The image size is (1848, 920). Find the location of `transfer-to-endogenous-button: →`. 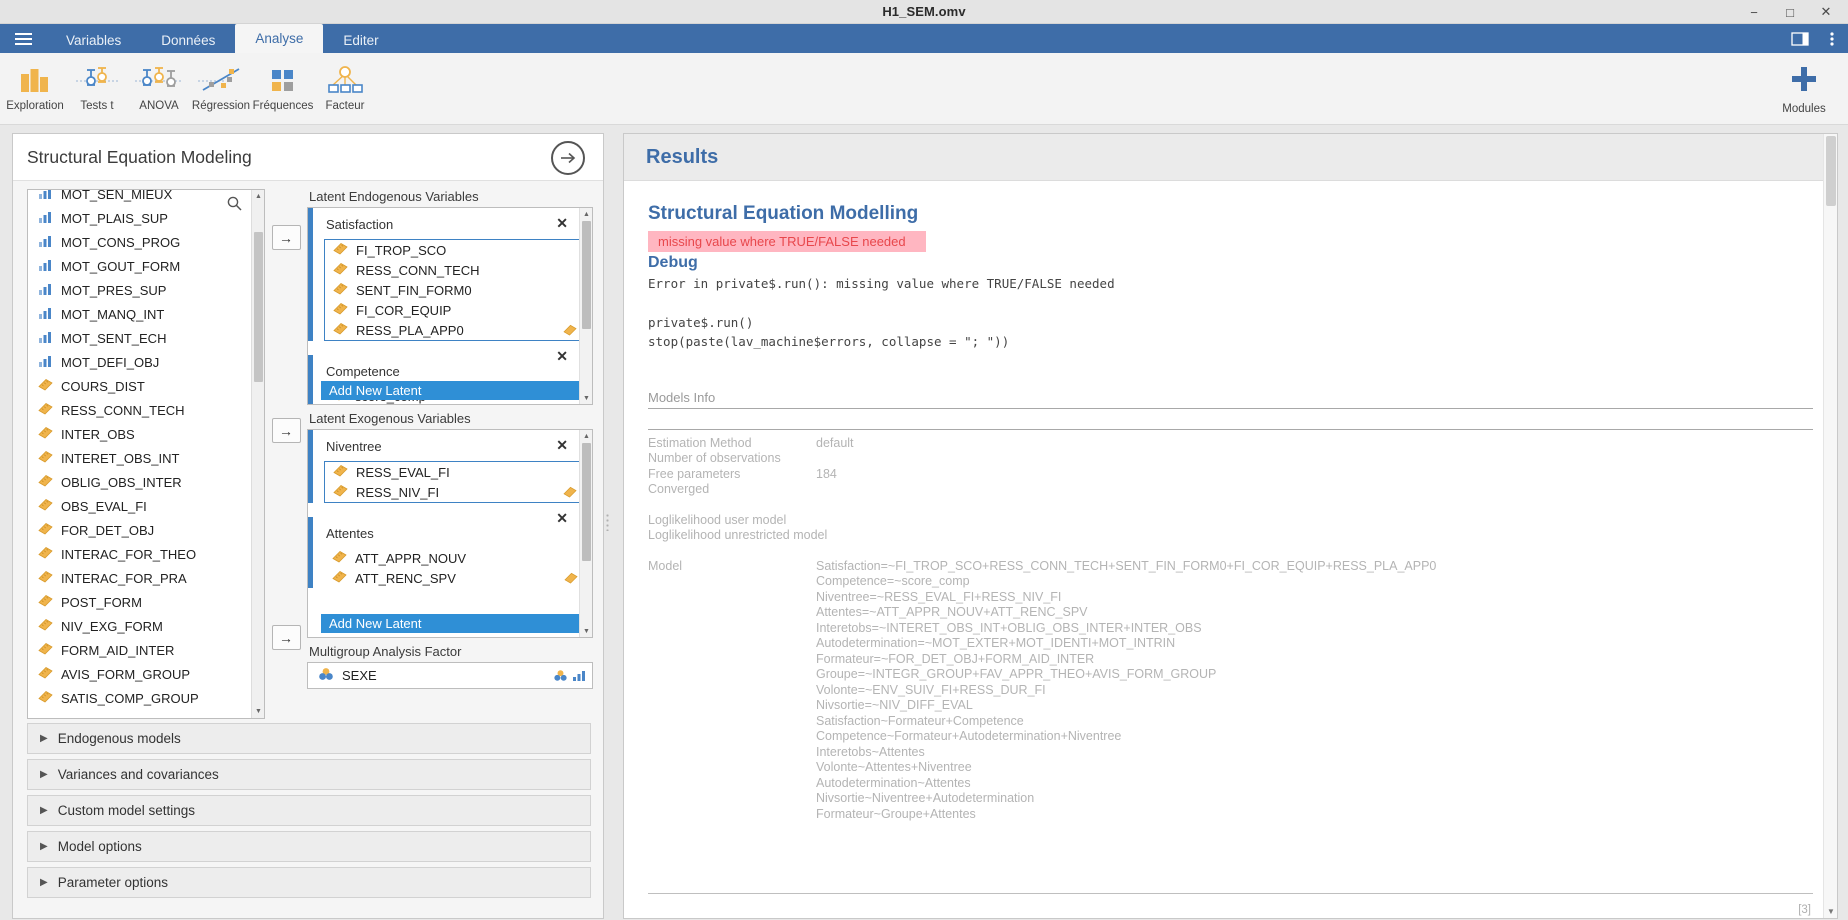

transfer-to-endogenous-button: → is located at coordinates (286, 237).